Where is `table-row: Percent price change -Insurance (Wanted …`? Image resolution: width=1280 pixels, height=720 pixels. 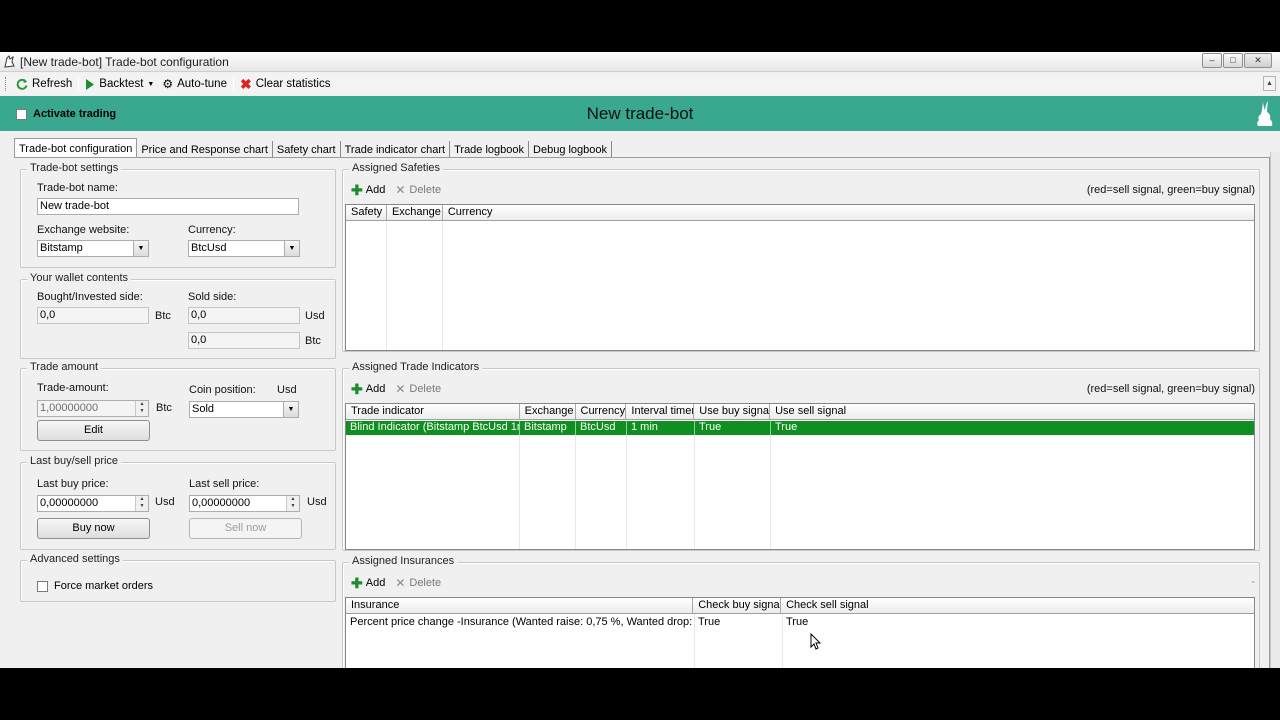 table-row: Percent price change -Insurance (Wanted … is located at coordinates (800, 623).